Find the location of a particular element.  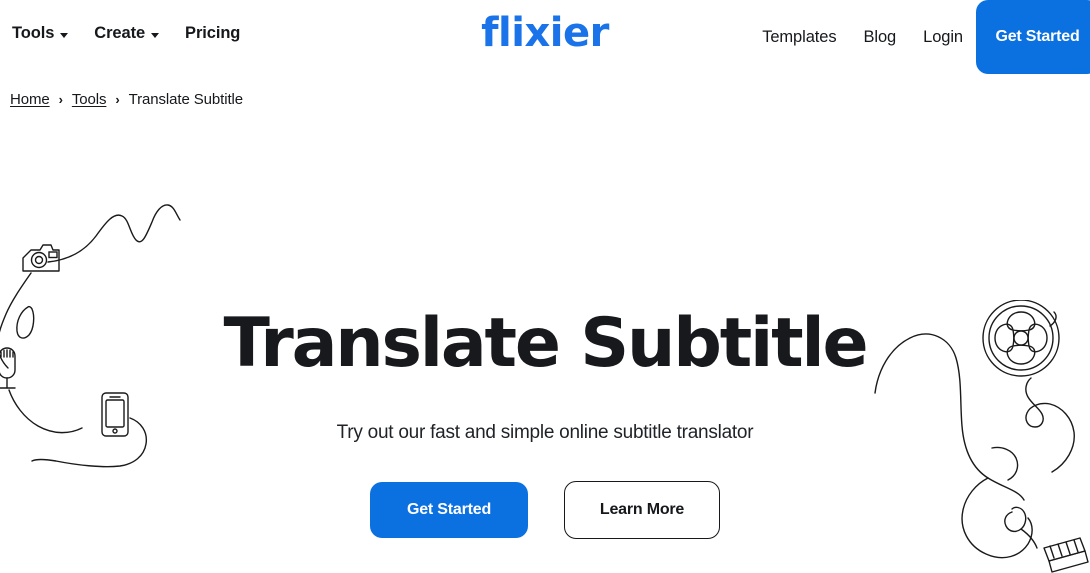

nav-link-templates: Templates is located at coordinates (799, 37).